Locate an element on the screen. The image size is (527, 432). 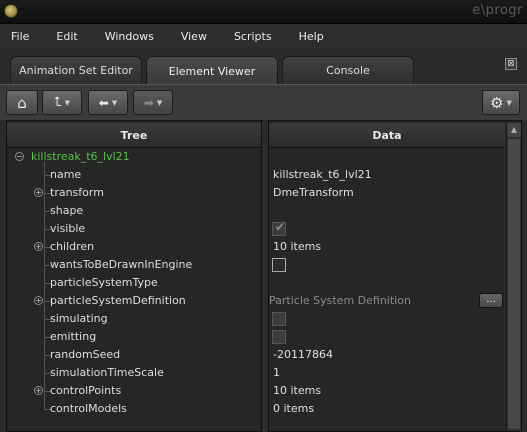
forward-arrow-icon: ➡ is located at coordinates (148, 102).